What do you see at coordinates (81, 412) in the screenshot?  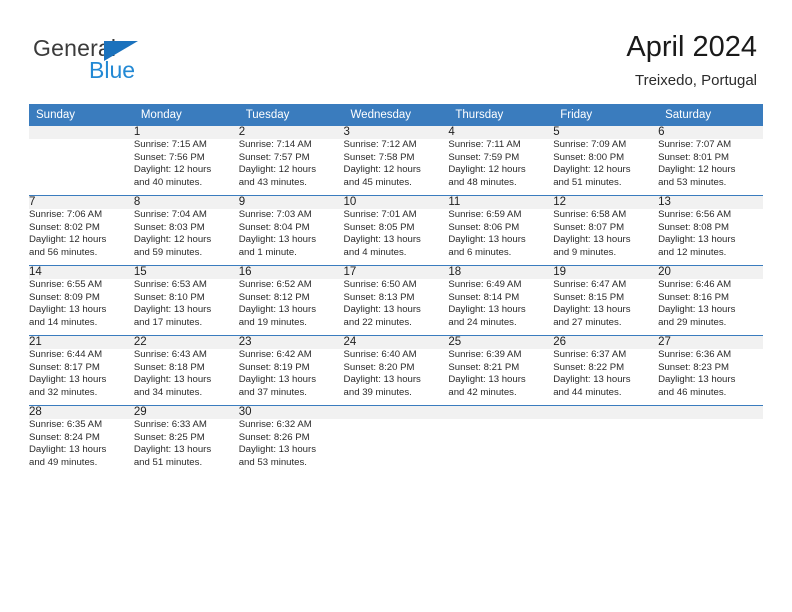 I see `day-number: 28` at bounding box center [81, 412].